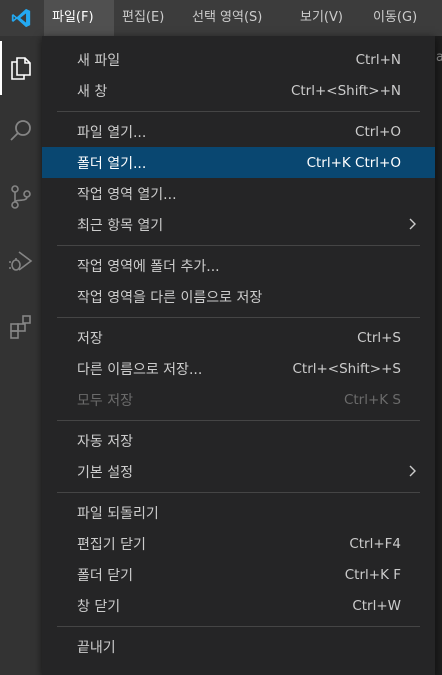 Image resolution: width=442 pixels, height=675 pixels. I want to click on menu-item-open-recent: 최근 항목 열기, so click(238, 224).